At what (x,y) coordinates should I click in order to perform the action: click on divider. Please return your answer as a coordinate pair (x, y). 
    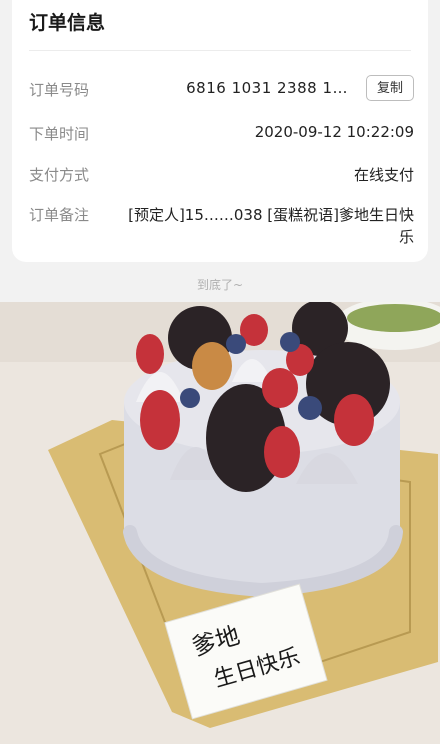
    Looking at the image, I should click on (220, 50).